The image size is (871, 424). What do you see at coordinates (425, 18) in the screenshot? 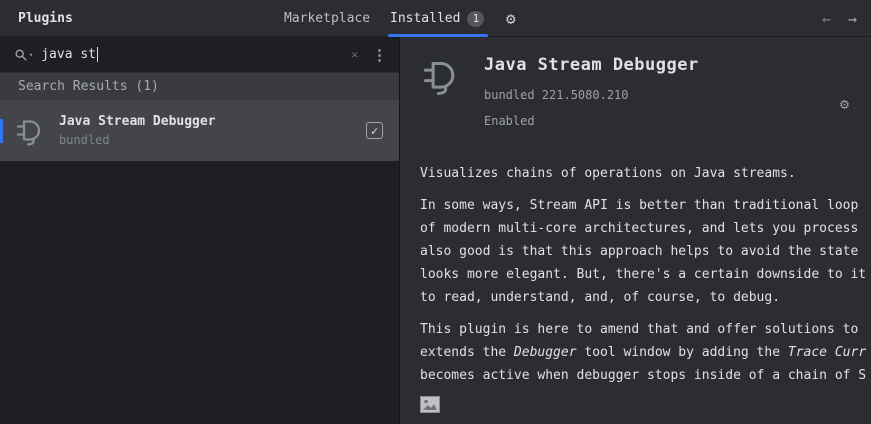
I see `tab-installed-label: Installed` at bounding box center [425, 18].